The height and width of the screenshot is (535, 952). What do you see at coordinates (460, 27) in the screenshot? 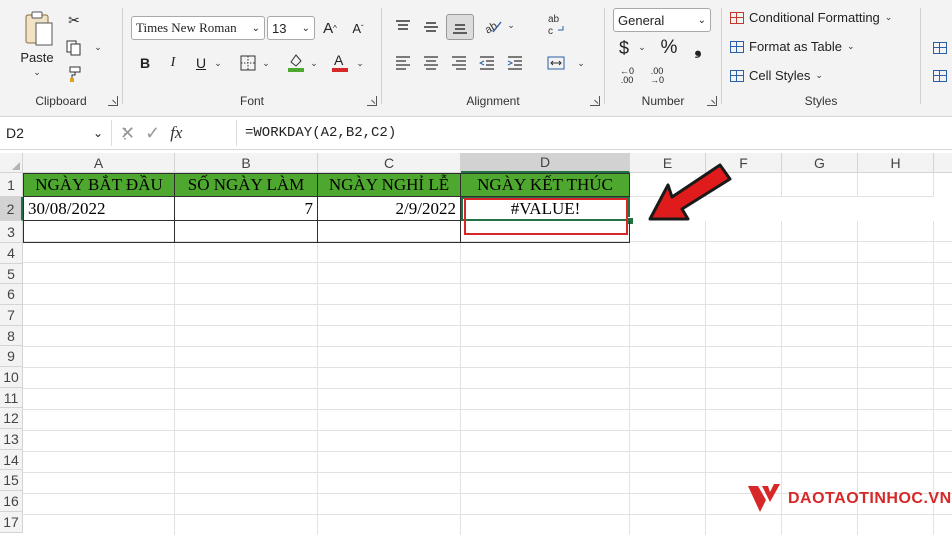
I see `align-bottom-icon` at bounding box center [460, 27].